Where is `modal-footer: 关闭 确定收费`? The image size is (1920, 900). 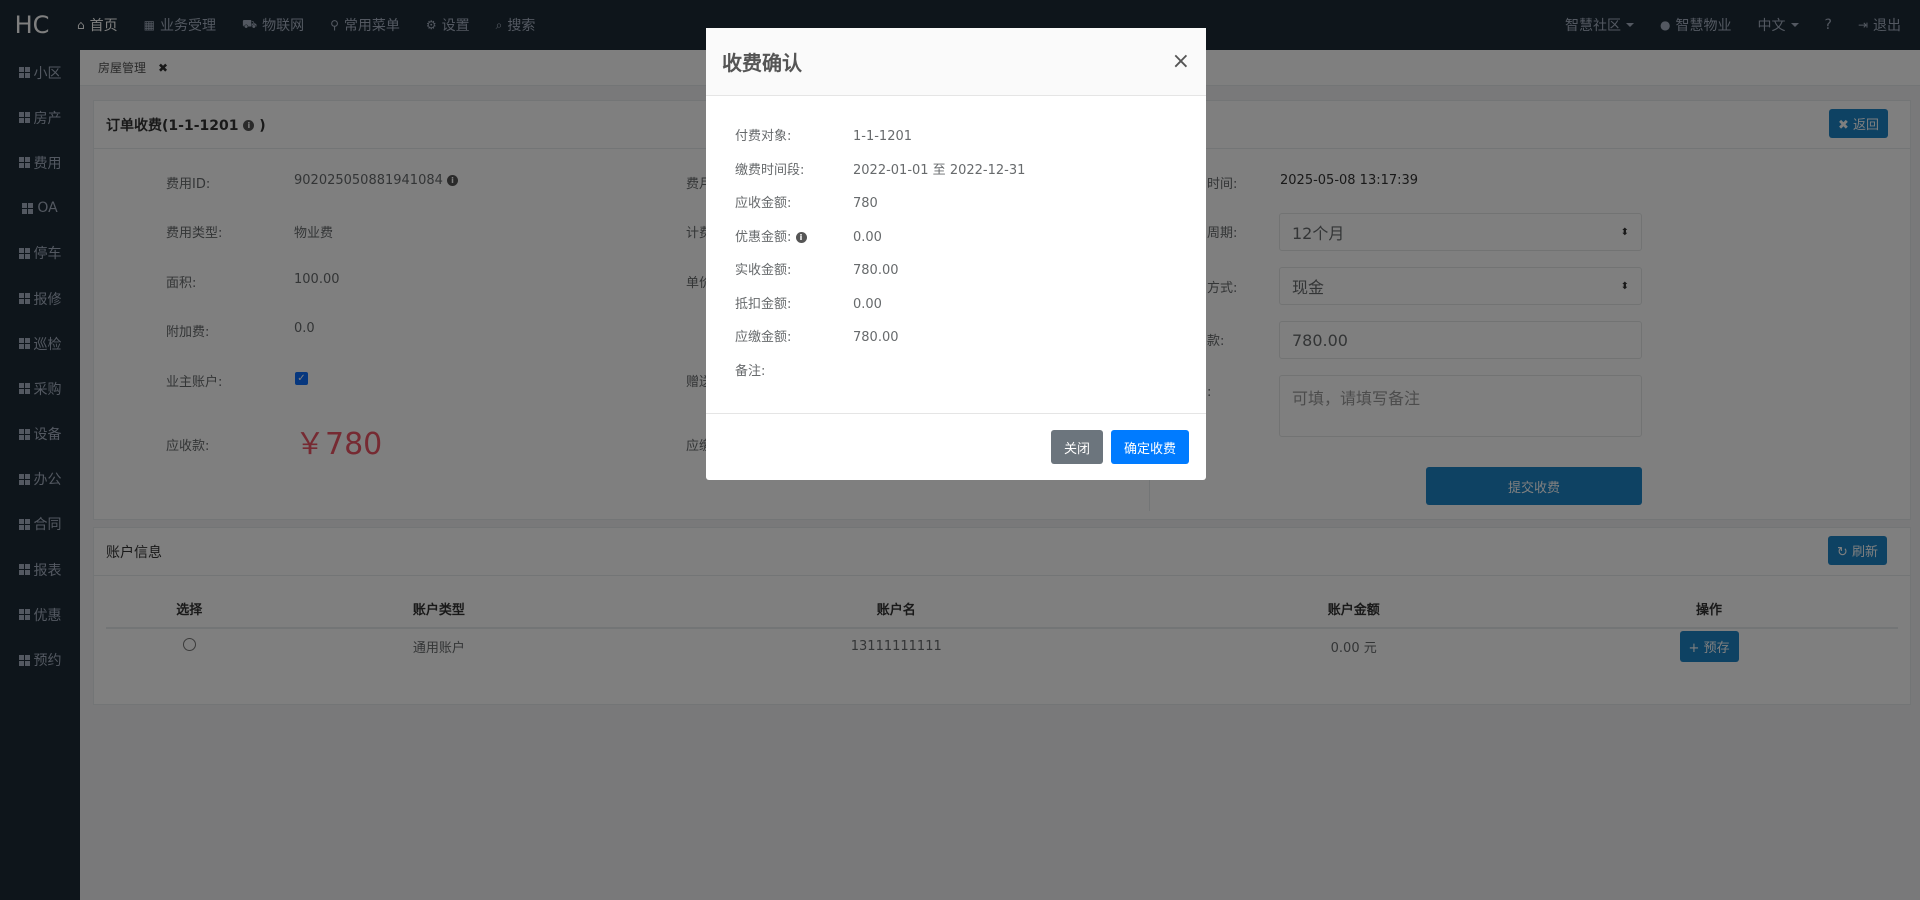
modal-footer: 关闭 确定收费 is located at coordinates (956, 446).